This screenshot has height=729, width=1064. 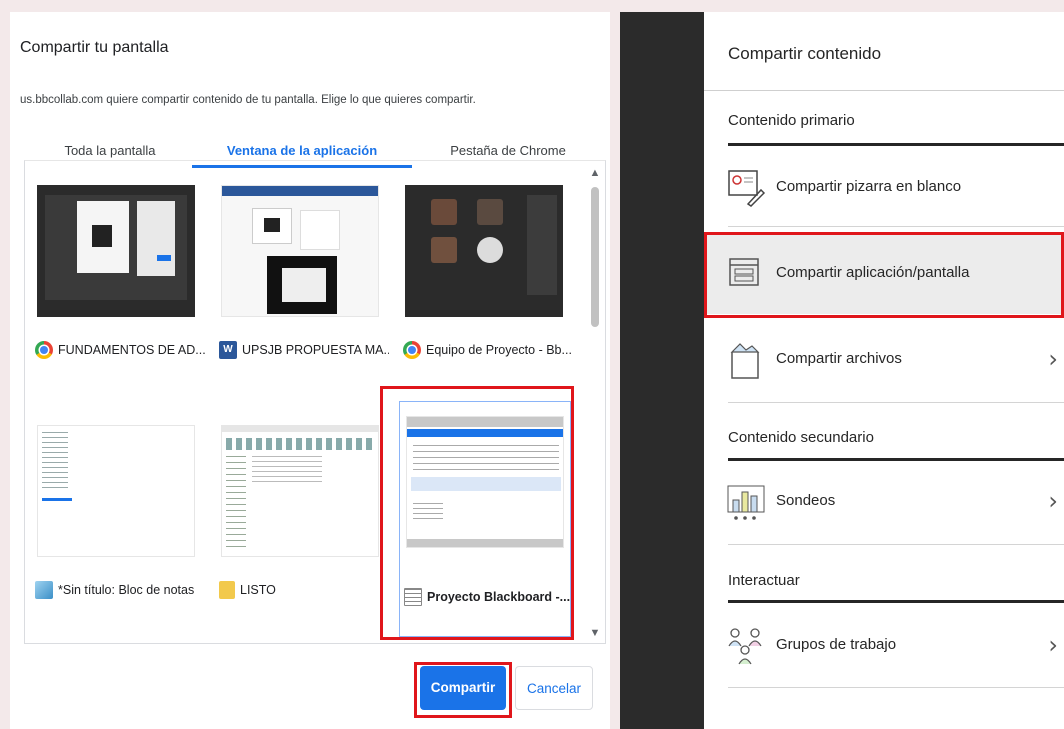 I want to click on item-label: Sondeos, so click(x=806, y=500).